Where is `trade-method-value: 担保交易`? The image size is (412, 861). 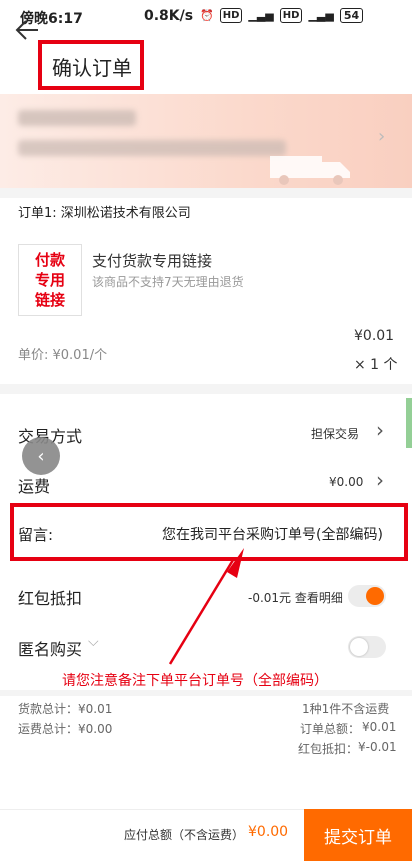
trade-method-value: 担保交易 is located at coordinates (335, 433).